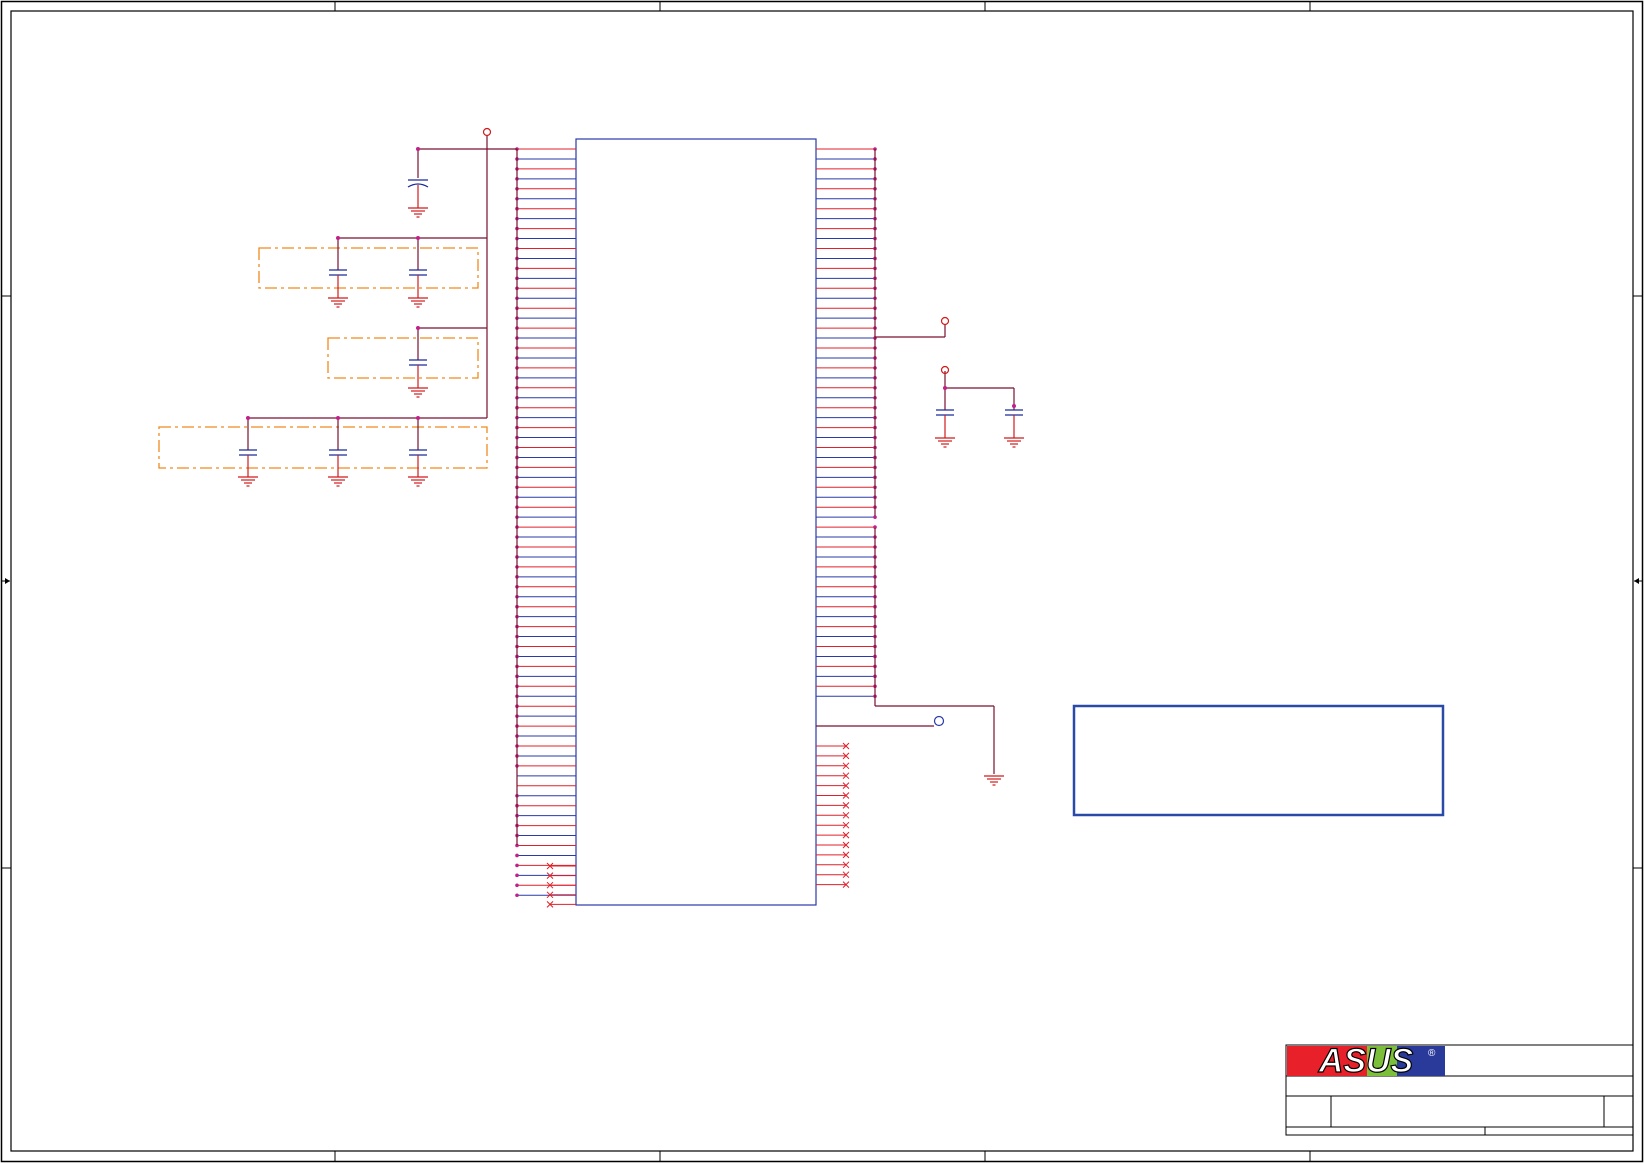  I want to click on power-flag-left, so click(487, 132).